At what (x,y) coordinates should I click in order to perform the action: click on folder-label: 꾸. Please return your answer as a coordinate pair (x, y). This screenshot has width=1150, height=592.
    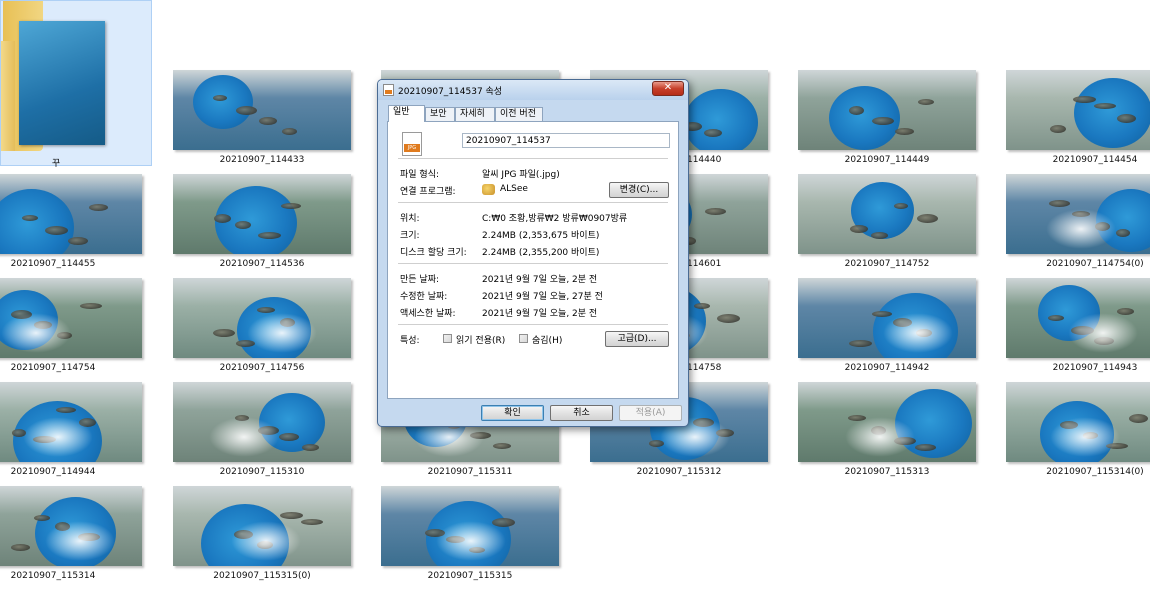
    Looking at the image, I should click on (56, 164).